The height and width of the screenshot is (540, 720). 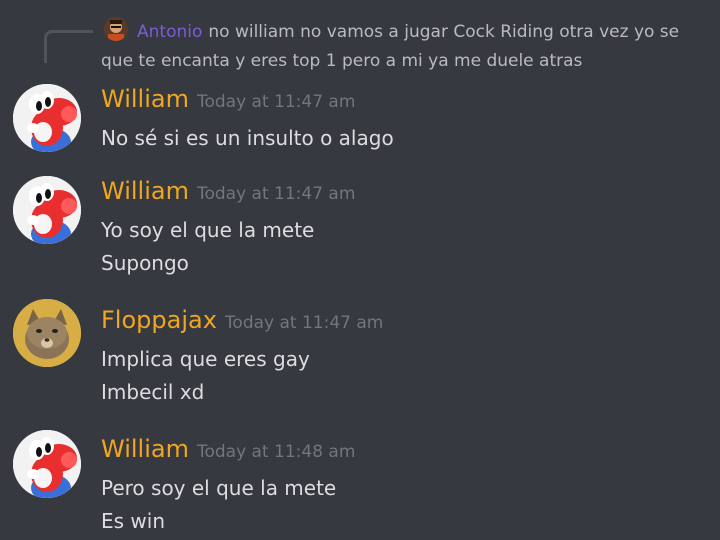 I want to click on cat-avatar-icon, so click(x=47, y=333).